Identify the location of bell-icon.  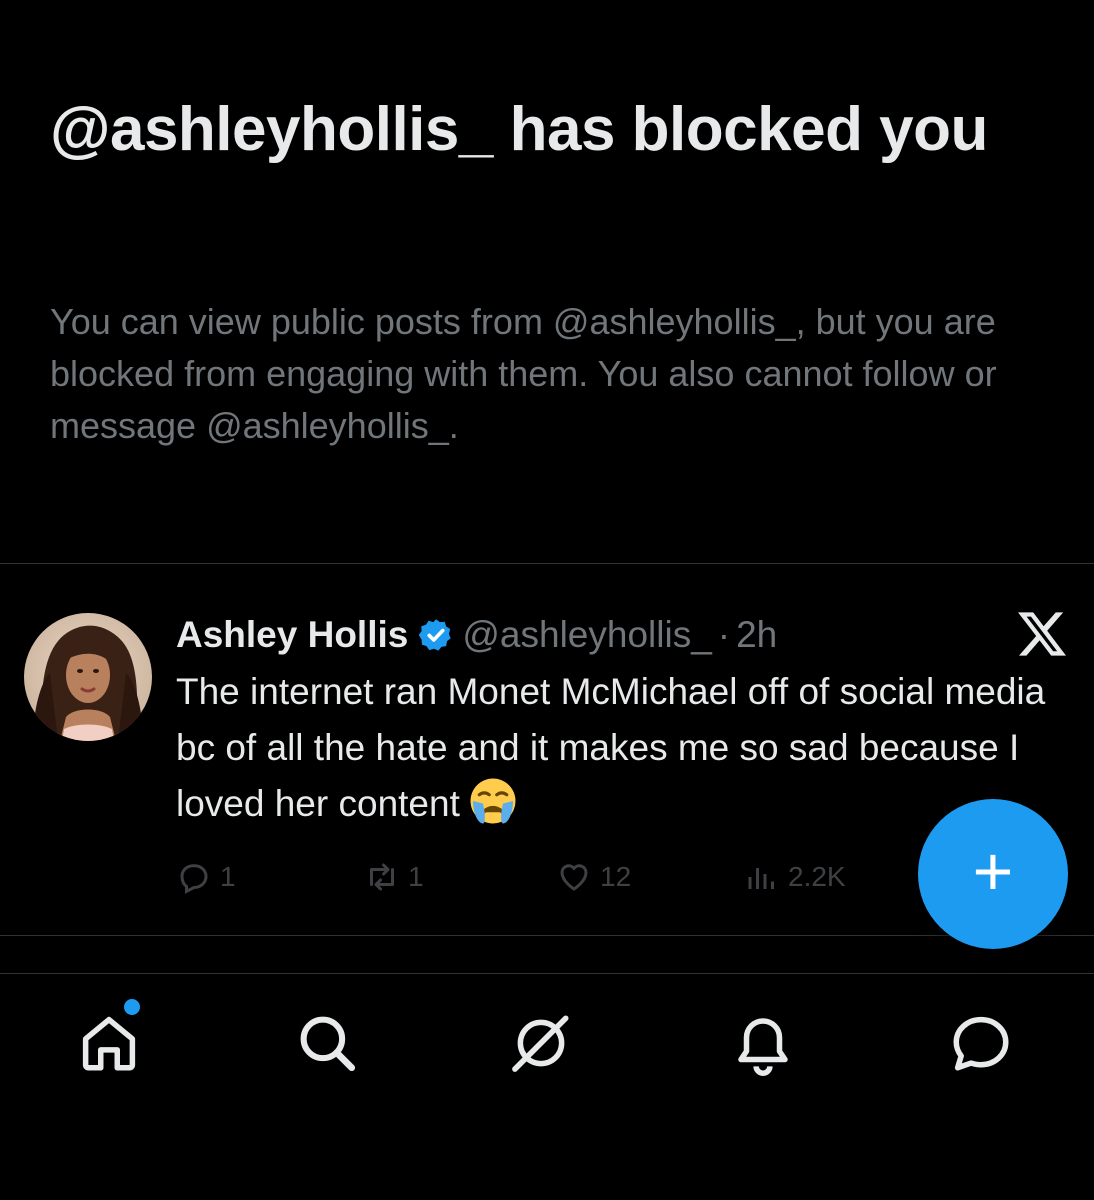
(763, 1043).